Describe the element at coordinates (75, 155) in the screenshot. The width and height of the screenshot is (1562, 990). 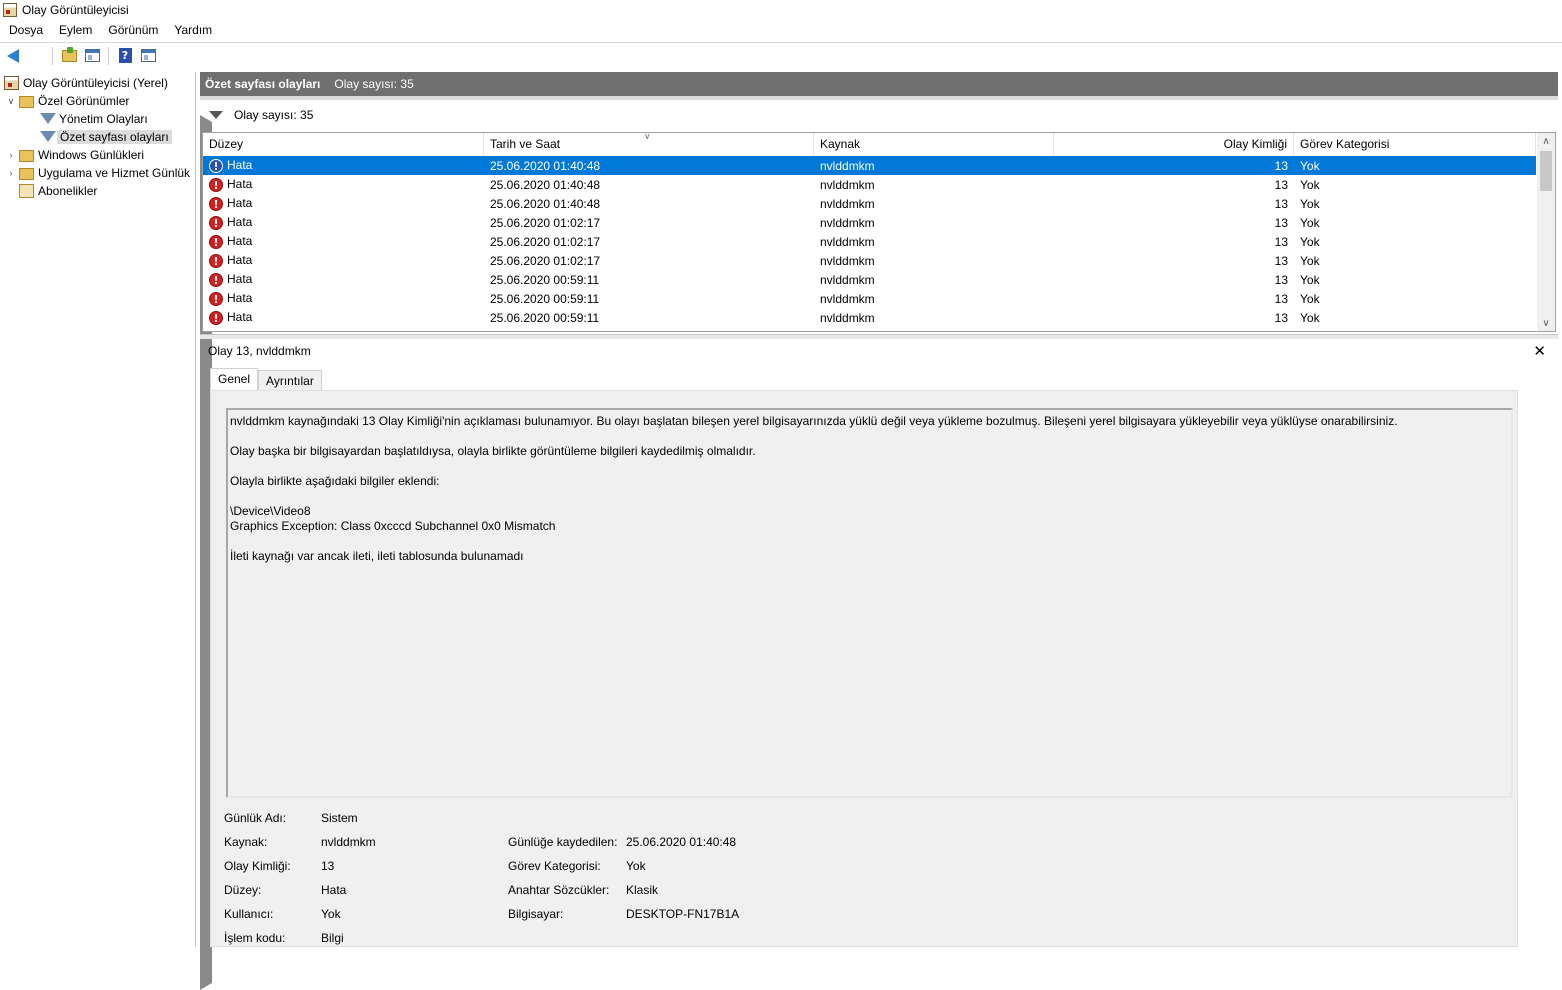
I see `tree-item-windows-logs: › Windows Günlükleri` at that location.